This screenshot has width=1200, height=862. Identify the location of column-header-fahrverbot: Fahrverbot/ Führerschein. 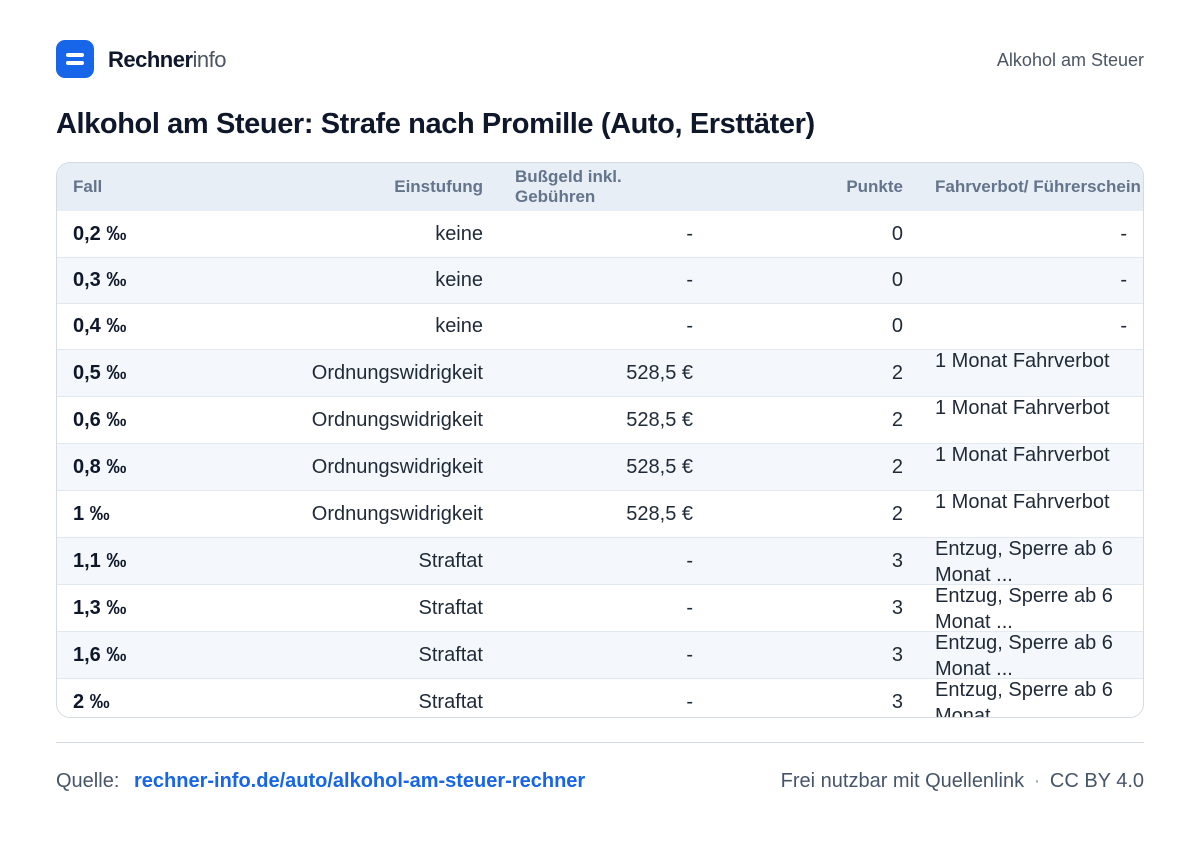
(1038, 186).